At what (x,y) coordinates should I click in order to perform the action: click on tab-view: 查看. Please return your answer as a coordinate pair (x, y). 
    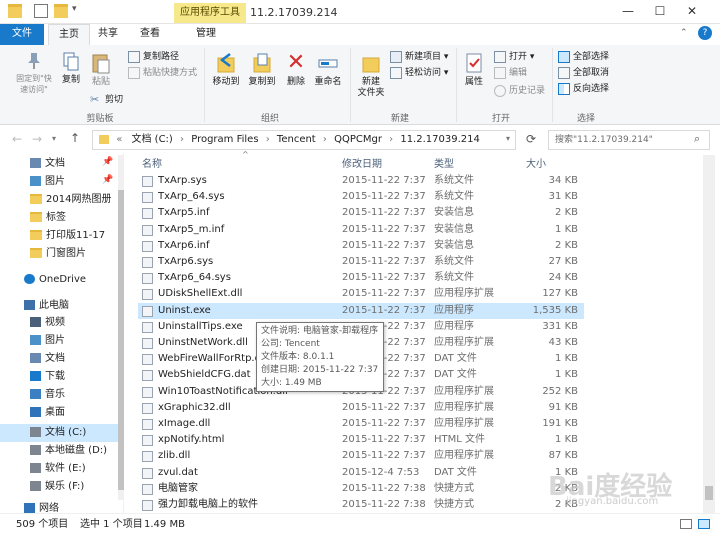
    Looking at the image, I should click on (150, 34).